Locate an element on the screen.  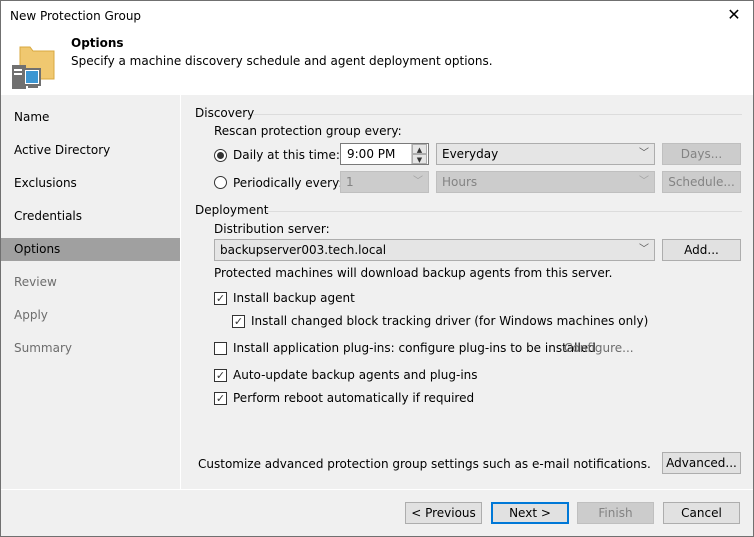
periodic-interval-select: 1 ﹀ is located at coordinates (384, 182).